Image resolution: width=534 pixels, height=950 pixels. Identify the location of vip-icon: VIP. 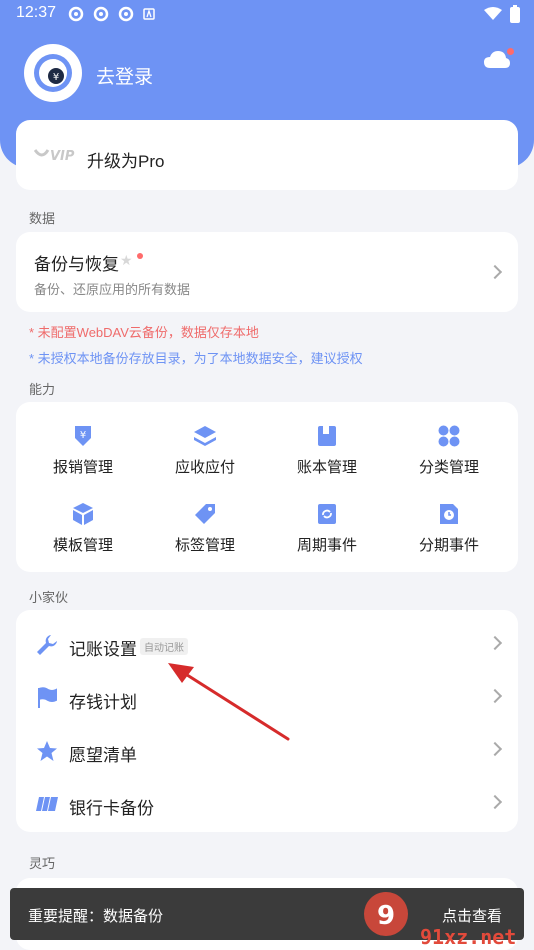
(54, 156).